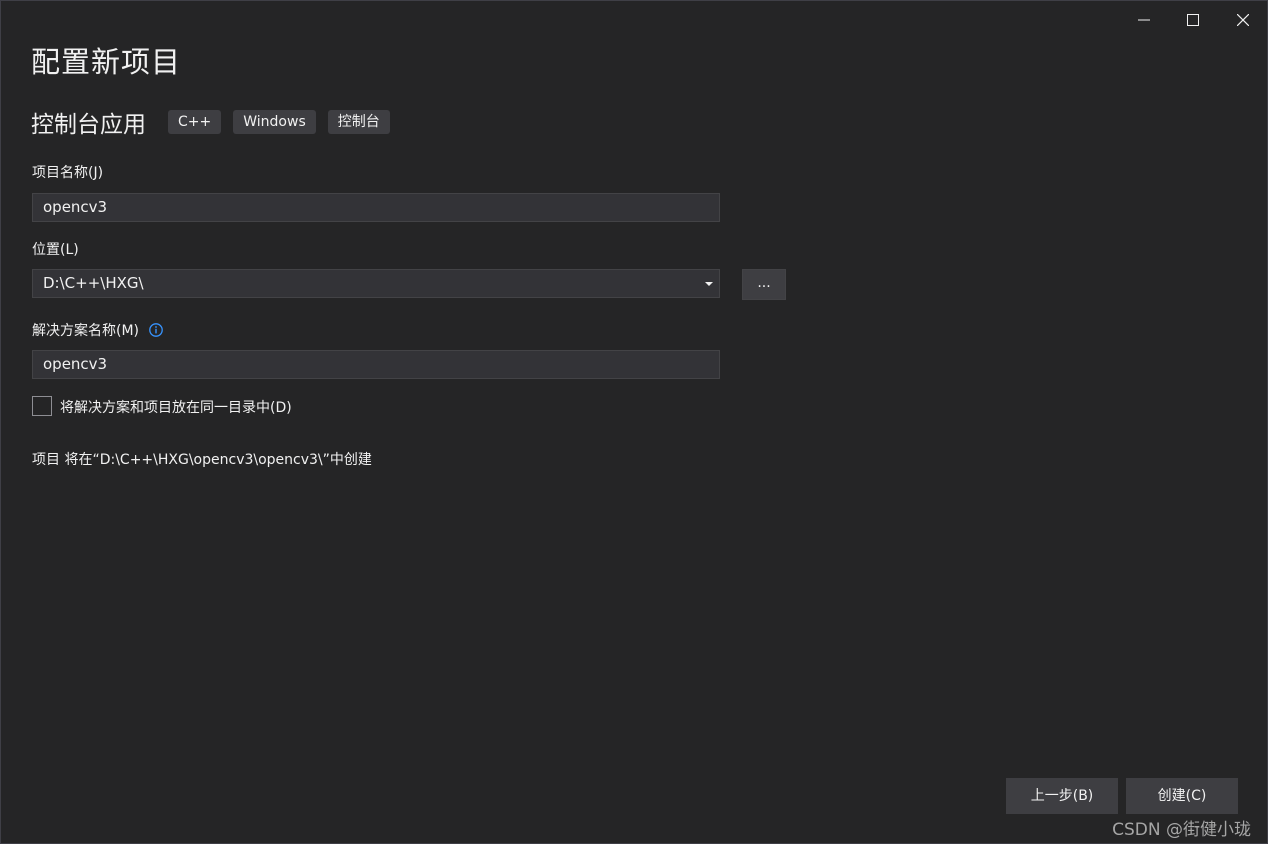 This screenshot has height=844, width=1268. What do you see at coordinates (88, 125) in the screenshot?
I see `template-name: 控制台应用` at bounding box center [88, 125].